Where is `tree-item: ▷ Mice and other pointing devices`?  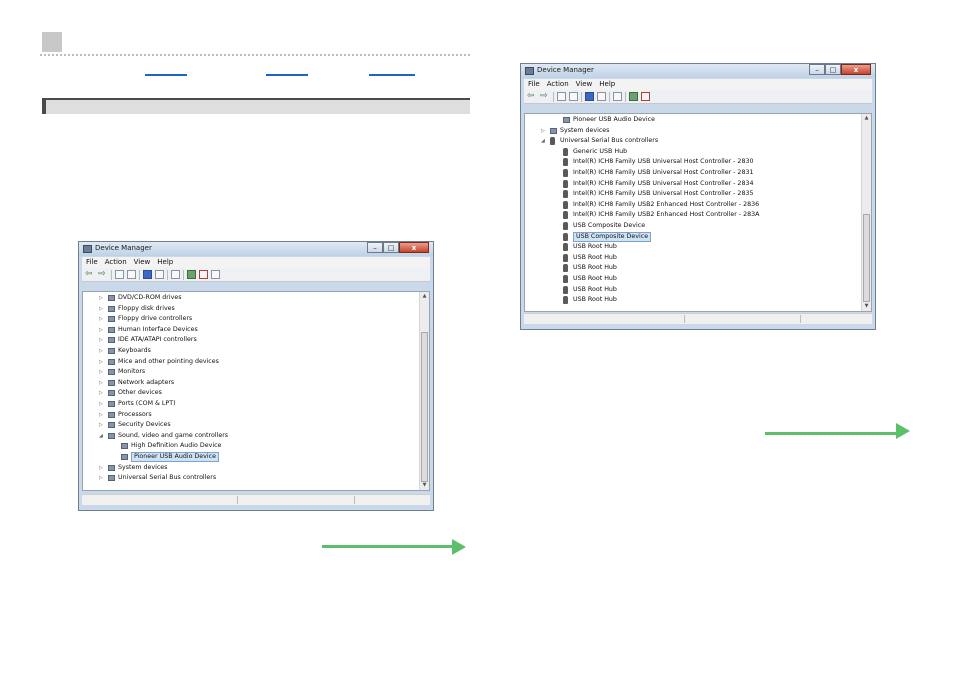
tree-item: ▷ Mice and other pointing devices is located at coordinates (256, 362).